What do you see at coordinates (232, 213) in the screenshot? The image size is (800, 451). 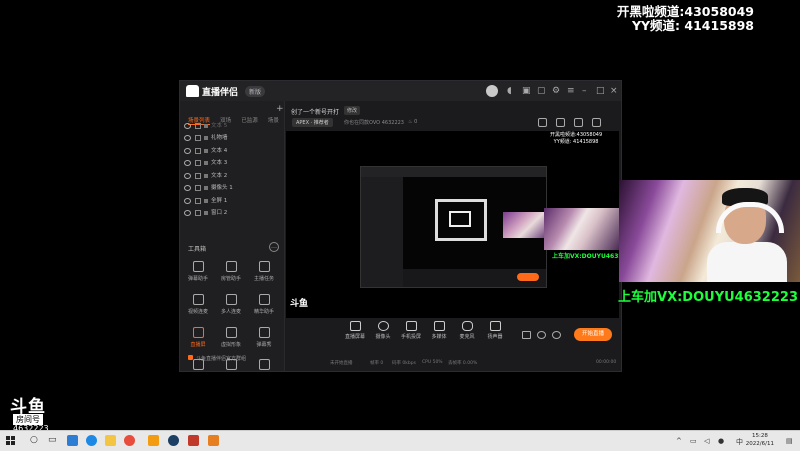 I see `source-row: 窗口 2` at bounding box center [232, 213].